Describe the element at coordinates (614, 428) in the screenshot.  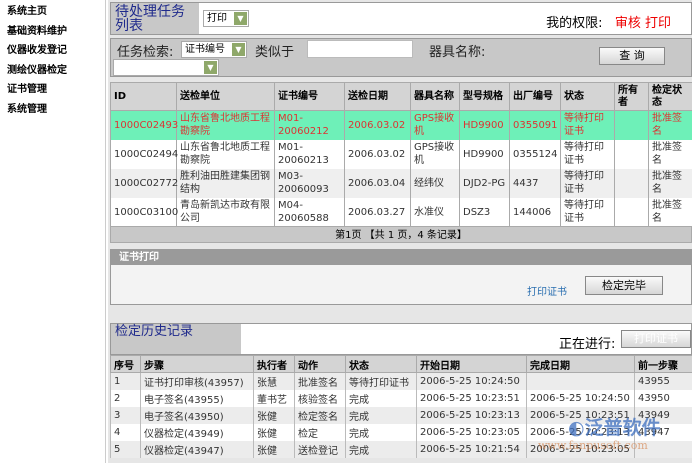
I see `watermark-logo: ◐泛普软件` at that location.